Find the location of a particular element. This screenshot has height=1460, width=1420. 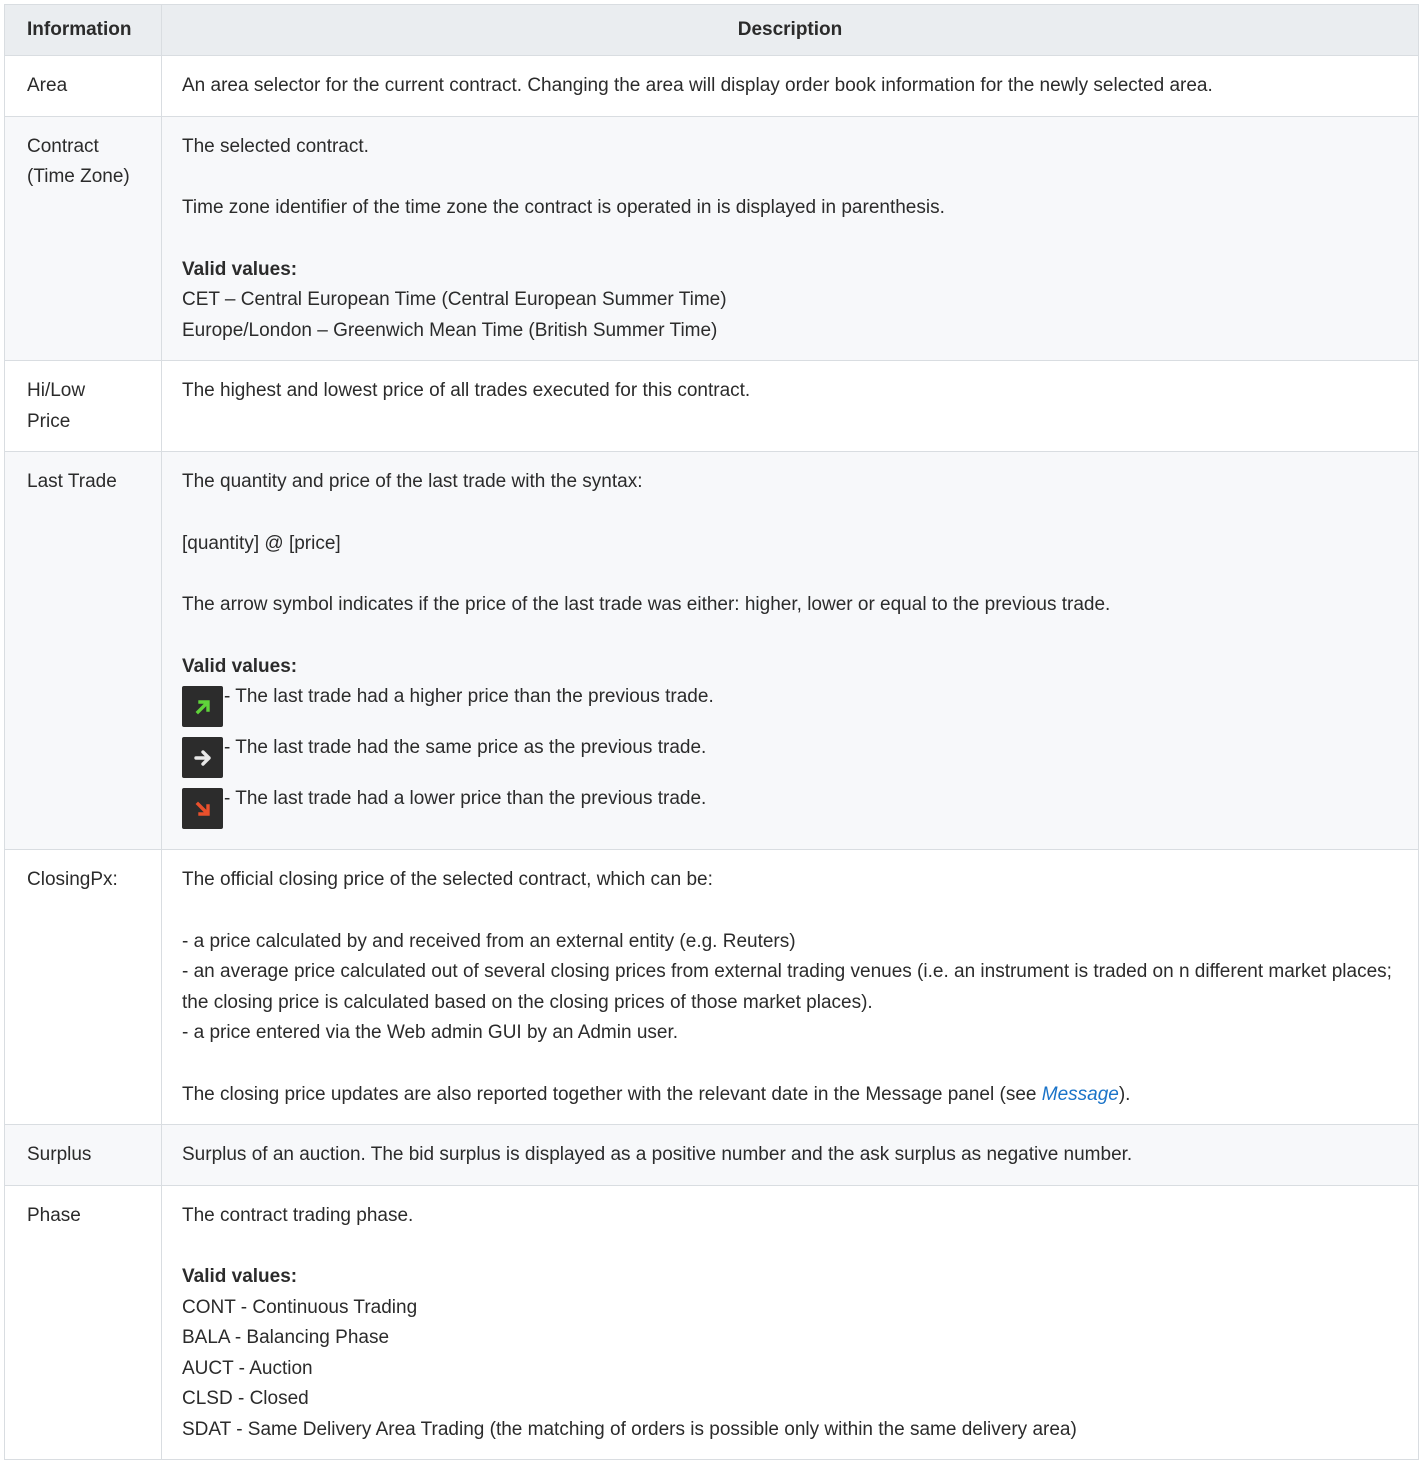

arrow-up-right-green-icon is located at coordinates (202, 706).